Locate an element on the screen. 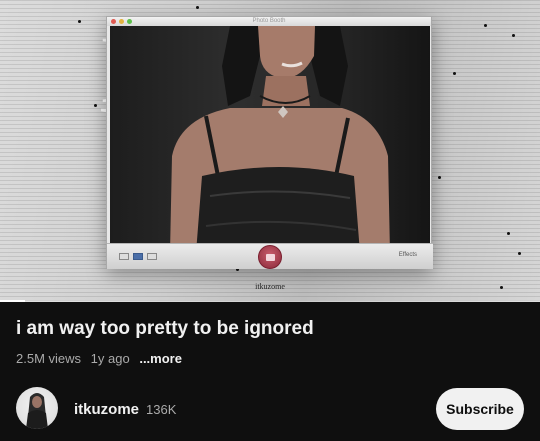 The height and width of the screenshot is (441, 540). photo-booth-toolbar: Effects is located at coordinates (270, 256).